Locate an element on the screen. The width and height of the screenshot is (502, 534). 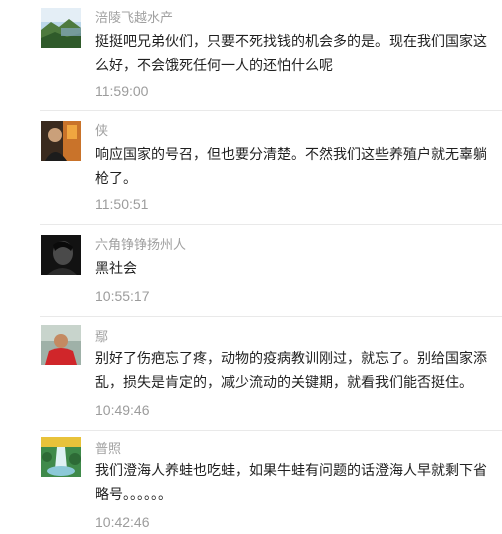
comment-time: 10:49:46 is located at coordinates (122, 410).